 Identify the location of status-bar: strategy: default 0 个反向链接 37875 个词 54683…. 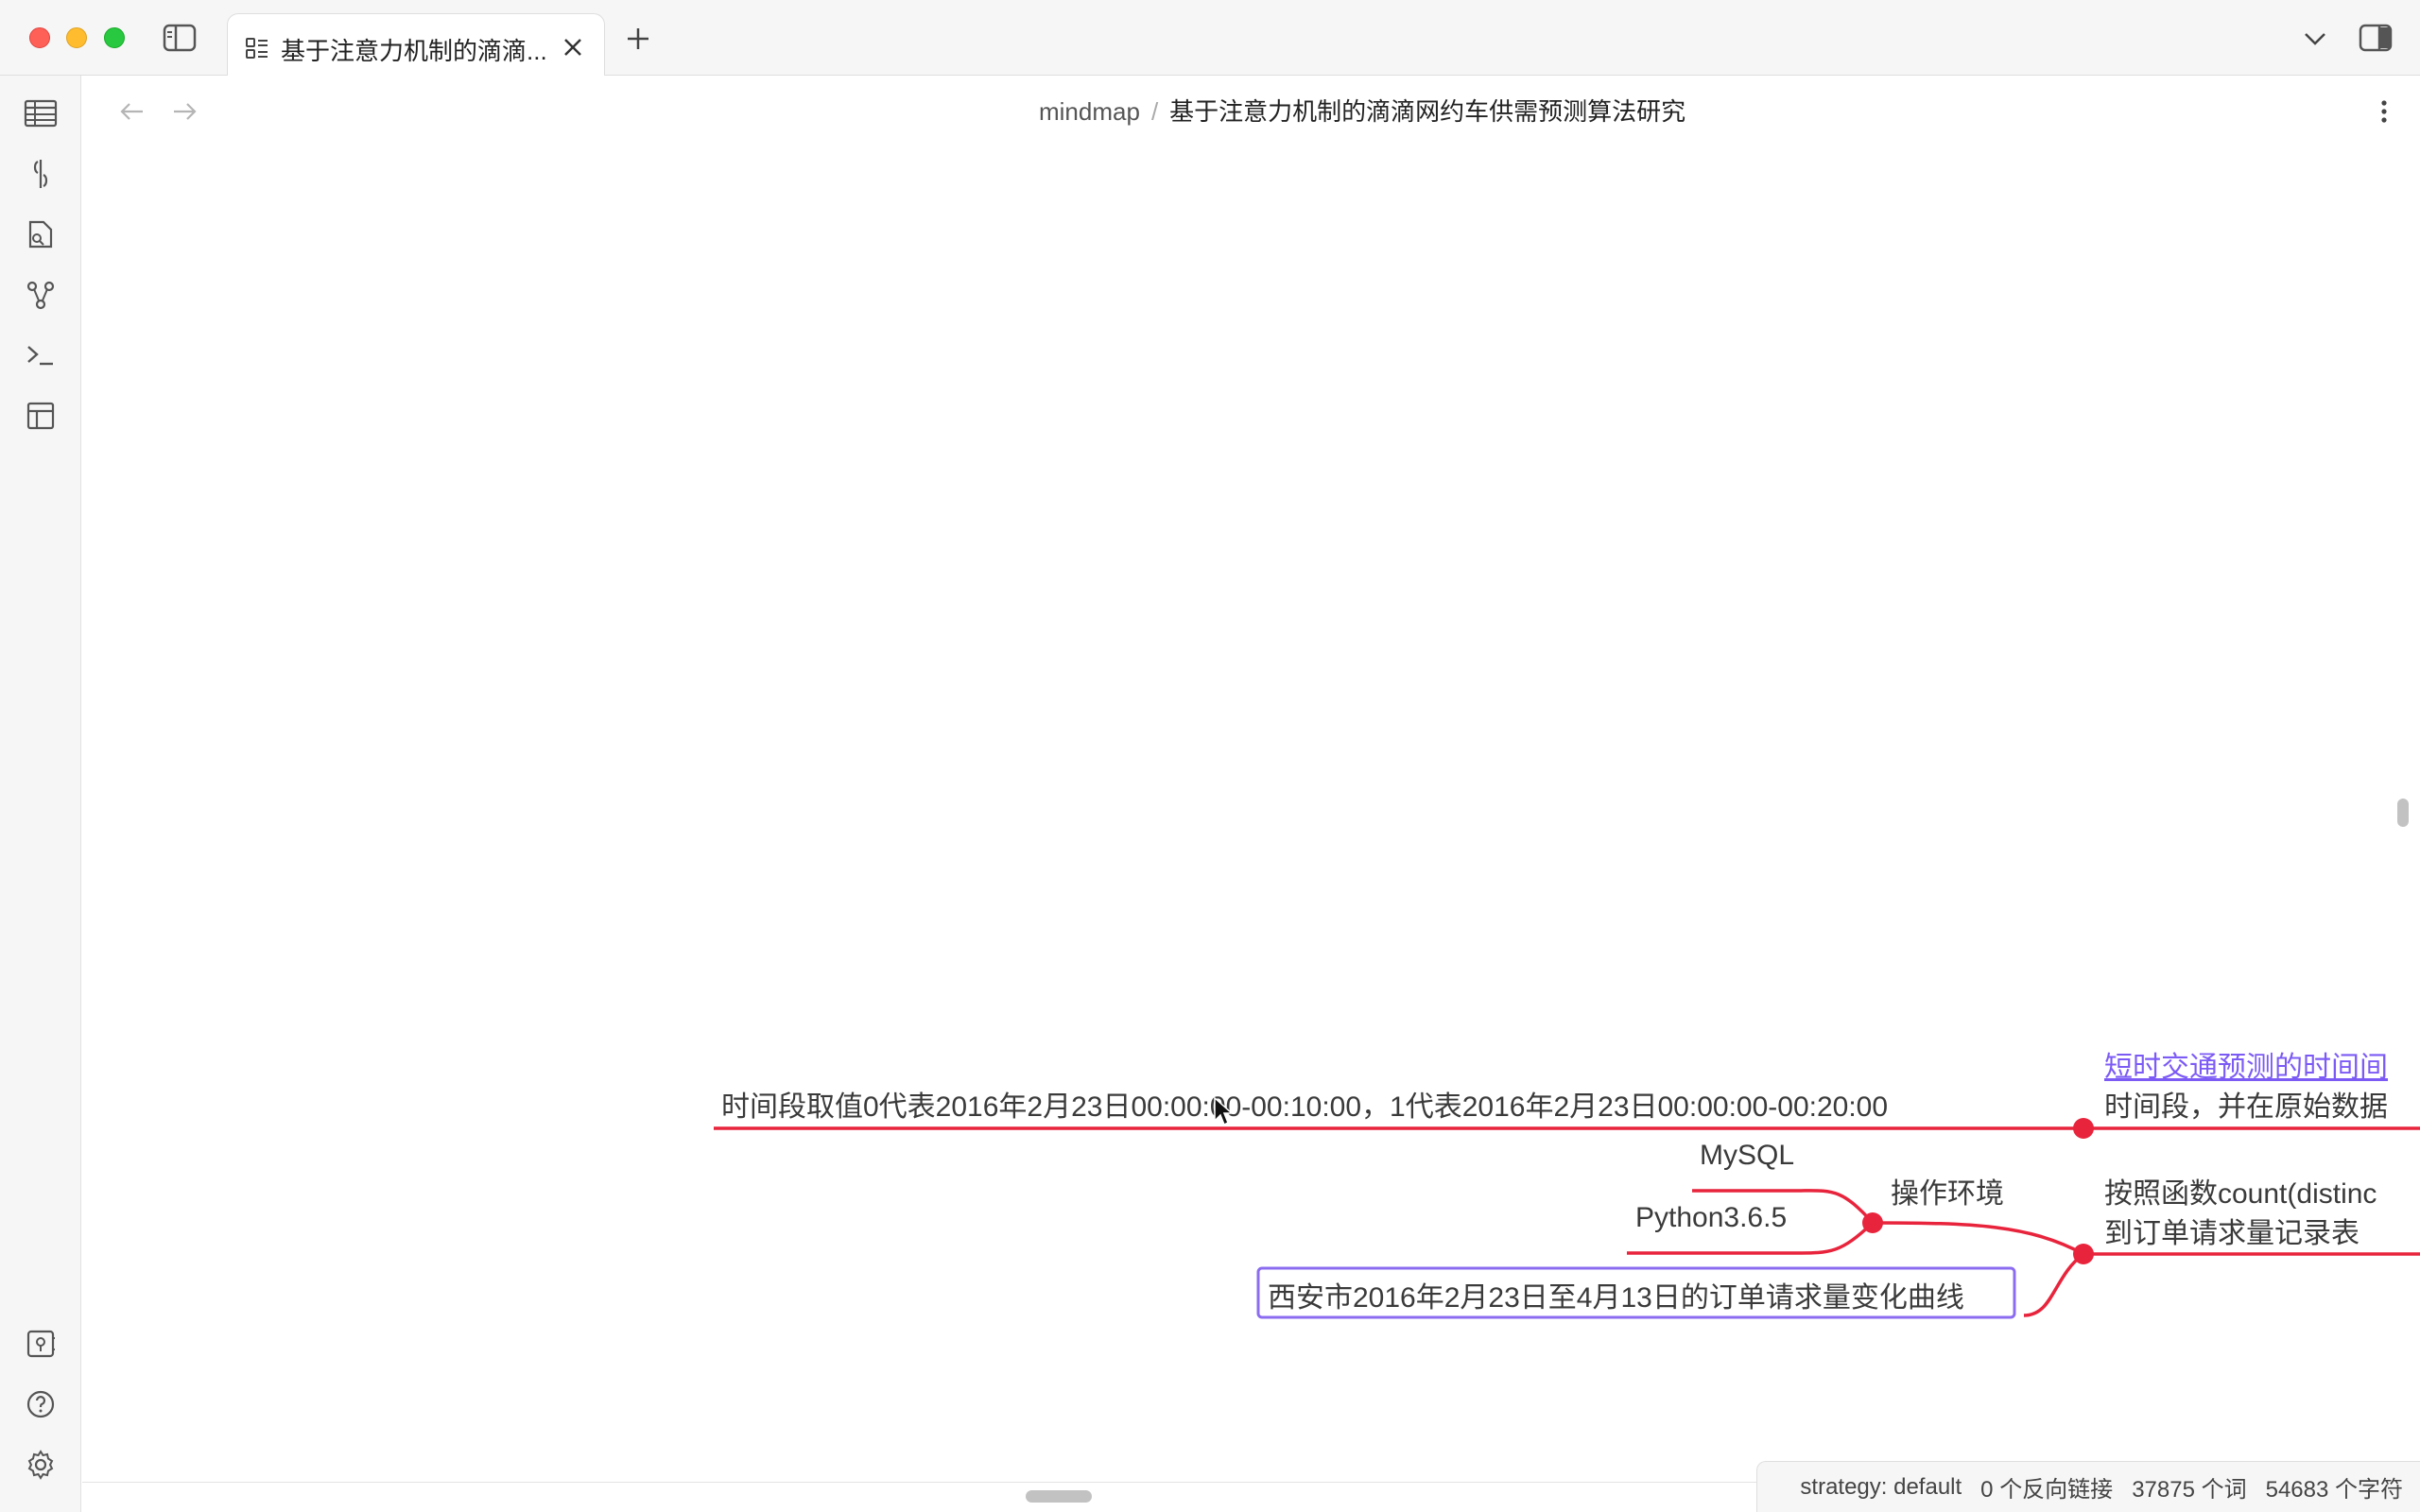
(2088, 1486).